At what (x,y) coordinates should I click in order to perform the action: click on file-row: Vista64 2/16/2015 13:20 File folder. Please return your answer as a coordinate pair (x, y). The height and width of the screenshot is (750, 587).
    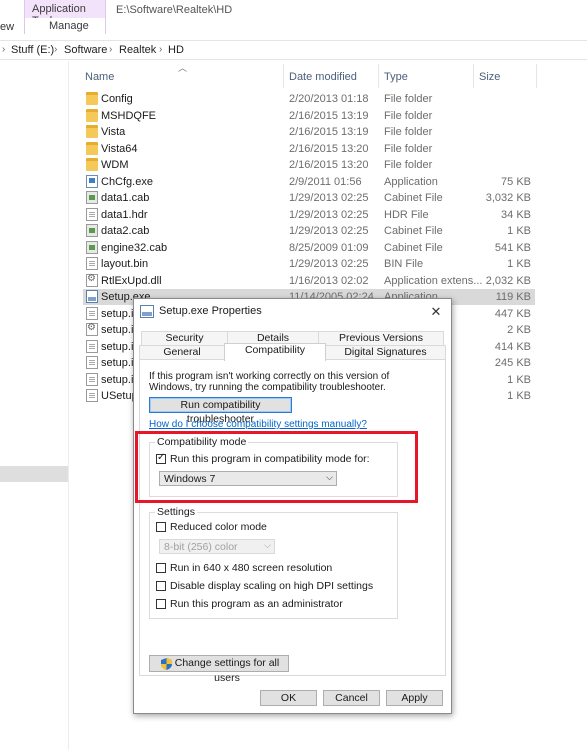
    Looking at the image, I should click on (309, 149).